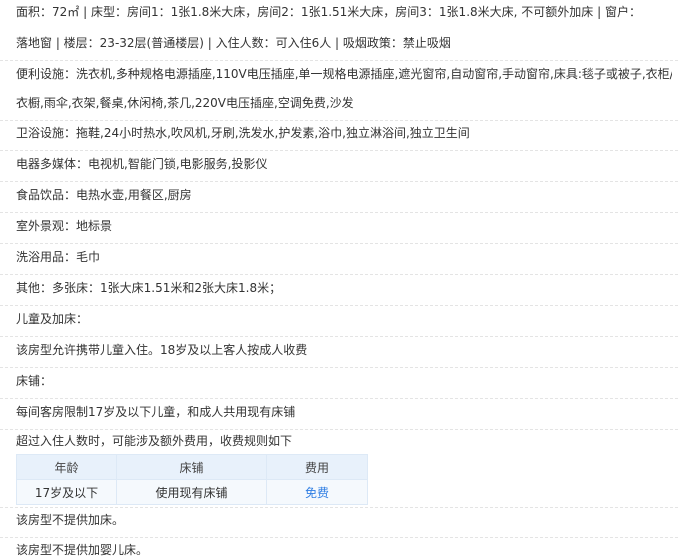  I want to click on food-facilities: 食品饮品：电热水壶,用餐区,厨房, so click(104, 195).